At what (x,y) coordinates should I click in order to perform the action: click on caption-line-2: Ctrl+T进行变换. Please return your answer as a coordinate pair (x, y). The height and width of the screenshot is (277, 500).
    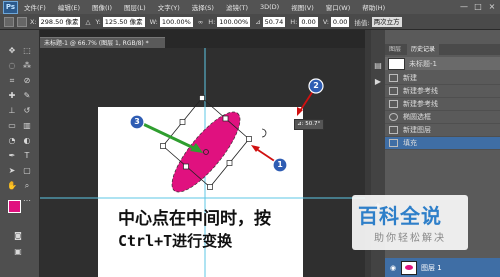
    Looking at the image, I should click on (175, 241).